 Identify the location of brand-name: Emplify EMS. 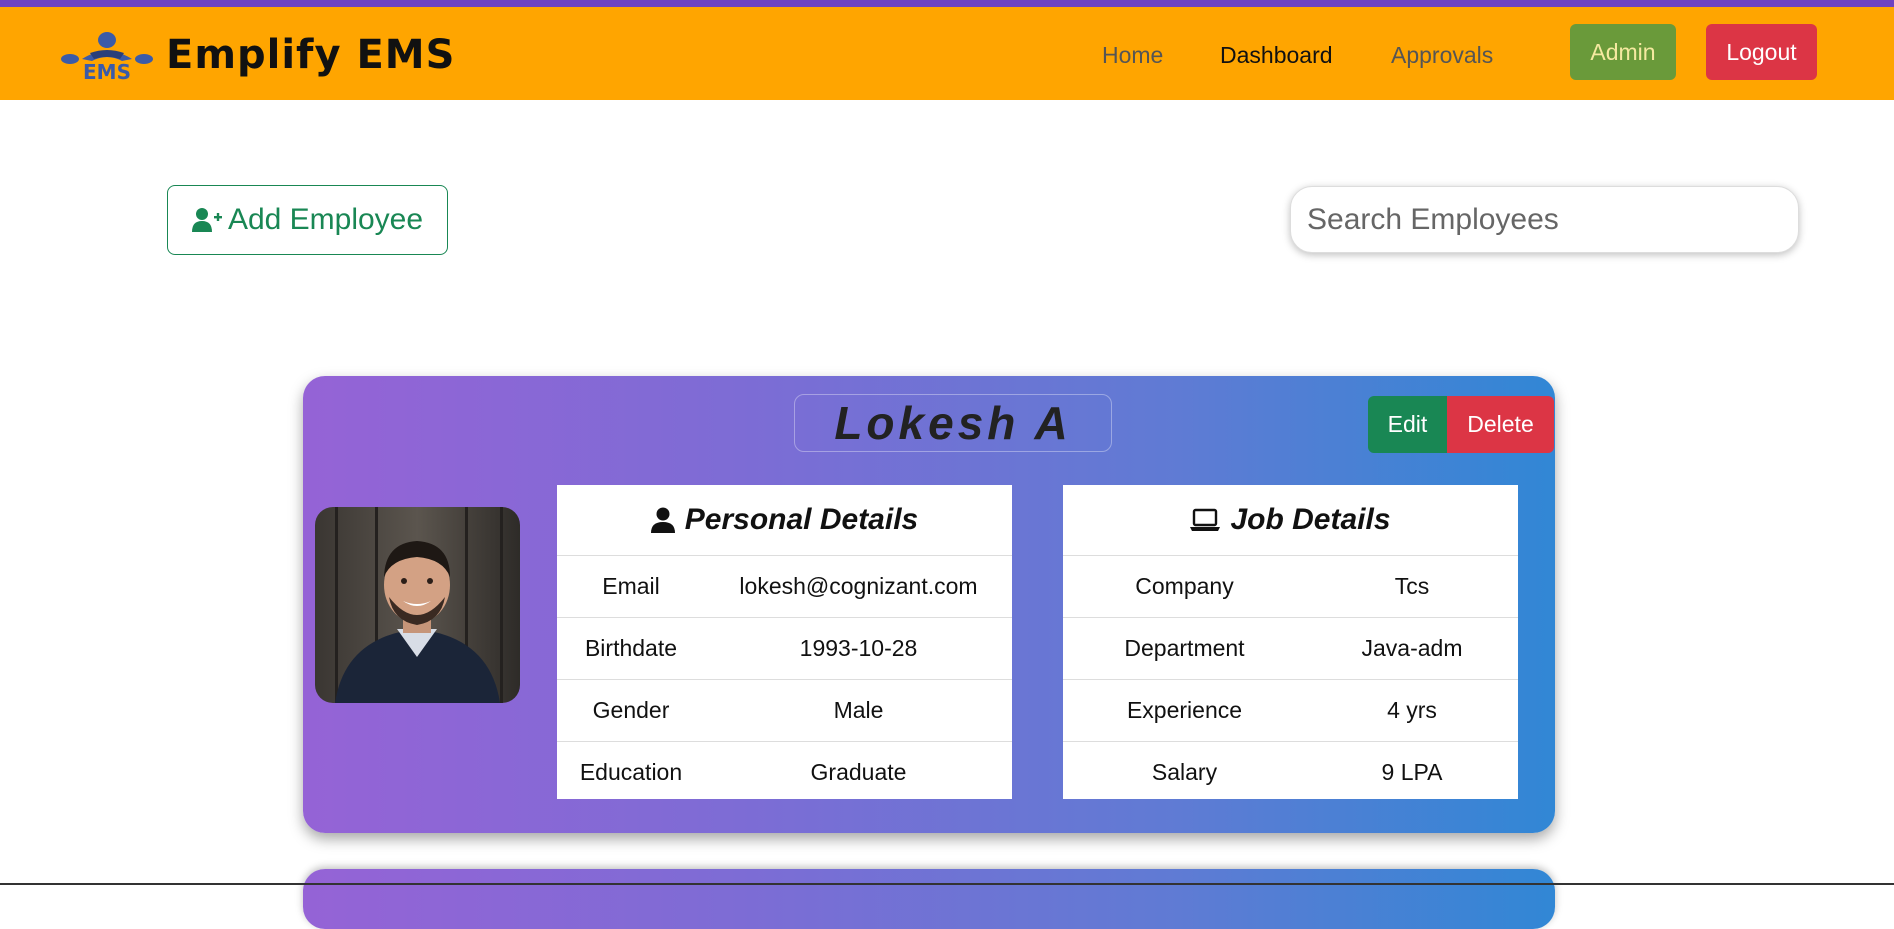
(311, 55).